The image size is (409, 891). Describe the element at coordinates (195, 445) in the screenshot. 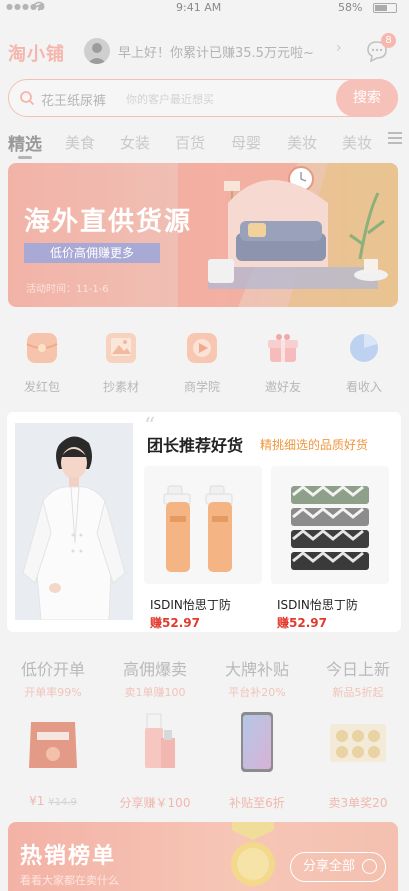

I see `featured-title: 团长推荐好货` at that location.